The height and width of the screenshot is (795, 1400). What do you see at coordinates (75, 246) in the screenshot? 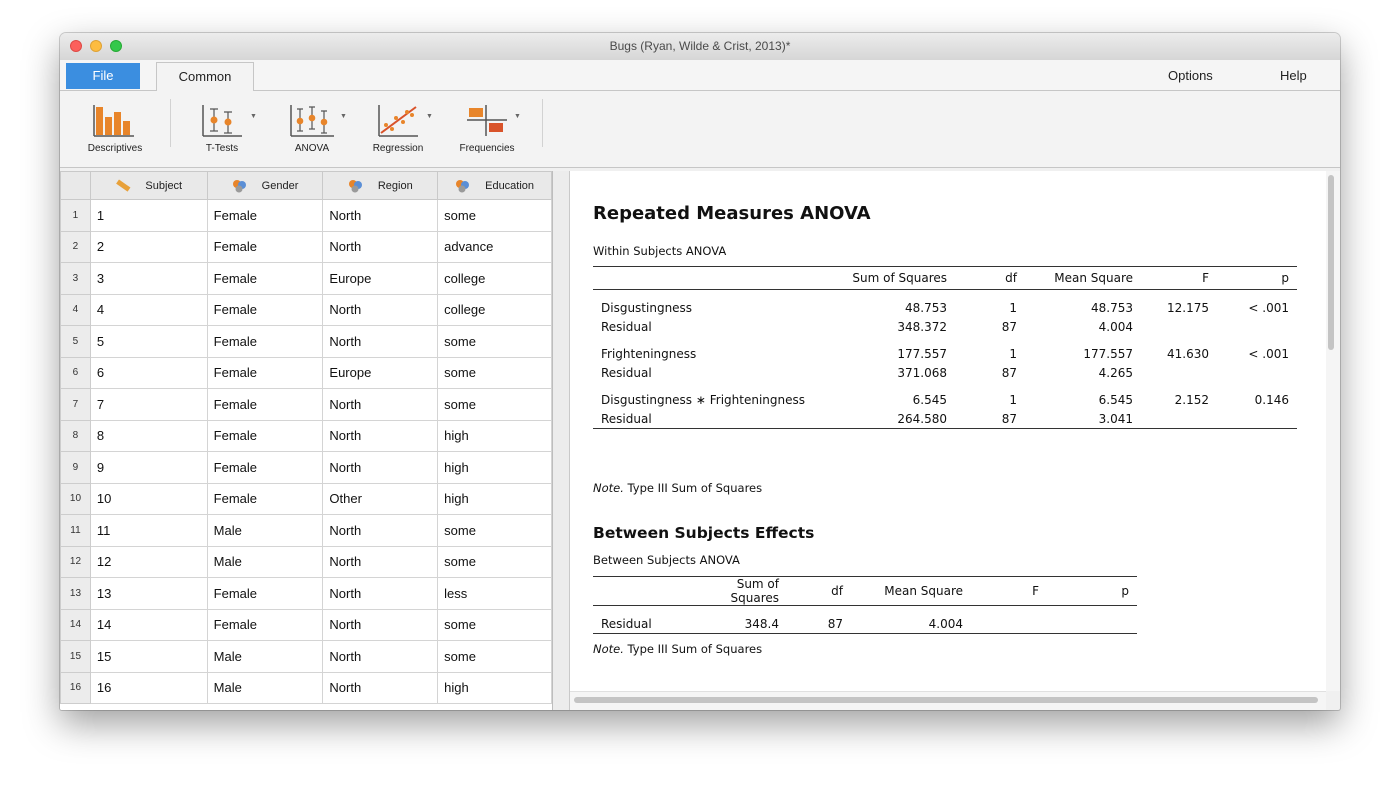
I see `row-number: 2` at bounding box center [75, 246].